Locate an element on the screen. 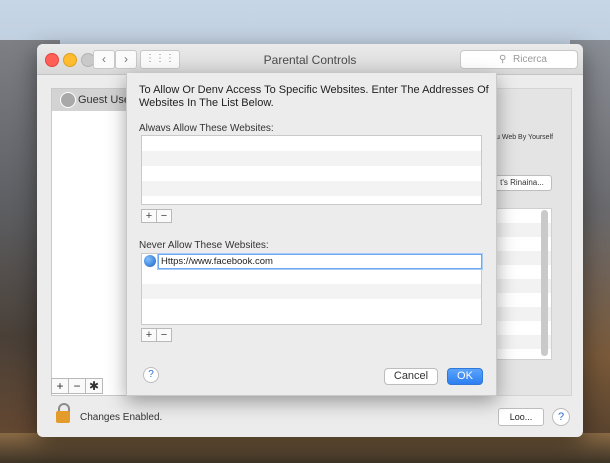 Image resolution: width=610 pixels, height=463 pixels. never-allow-controls: + − is located at coordinates (156, 335).